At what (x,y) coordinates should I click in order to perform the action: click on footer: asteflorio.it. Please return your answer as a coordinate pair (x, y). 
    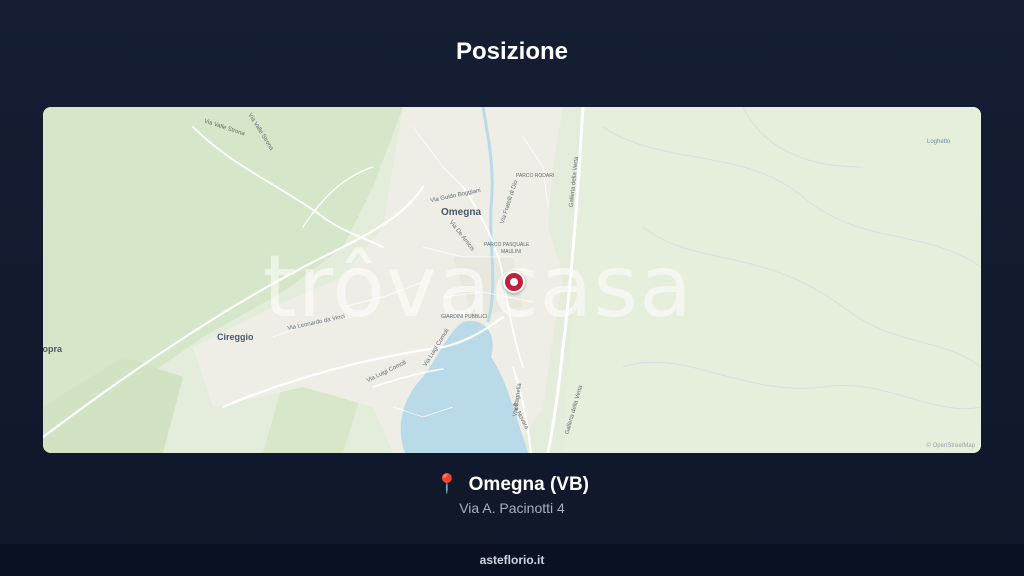
    Looking at the image, I should click on (512, 560).